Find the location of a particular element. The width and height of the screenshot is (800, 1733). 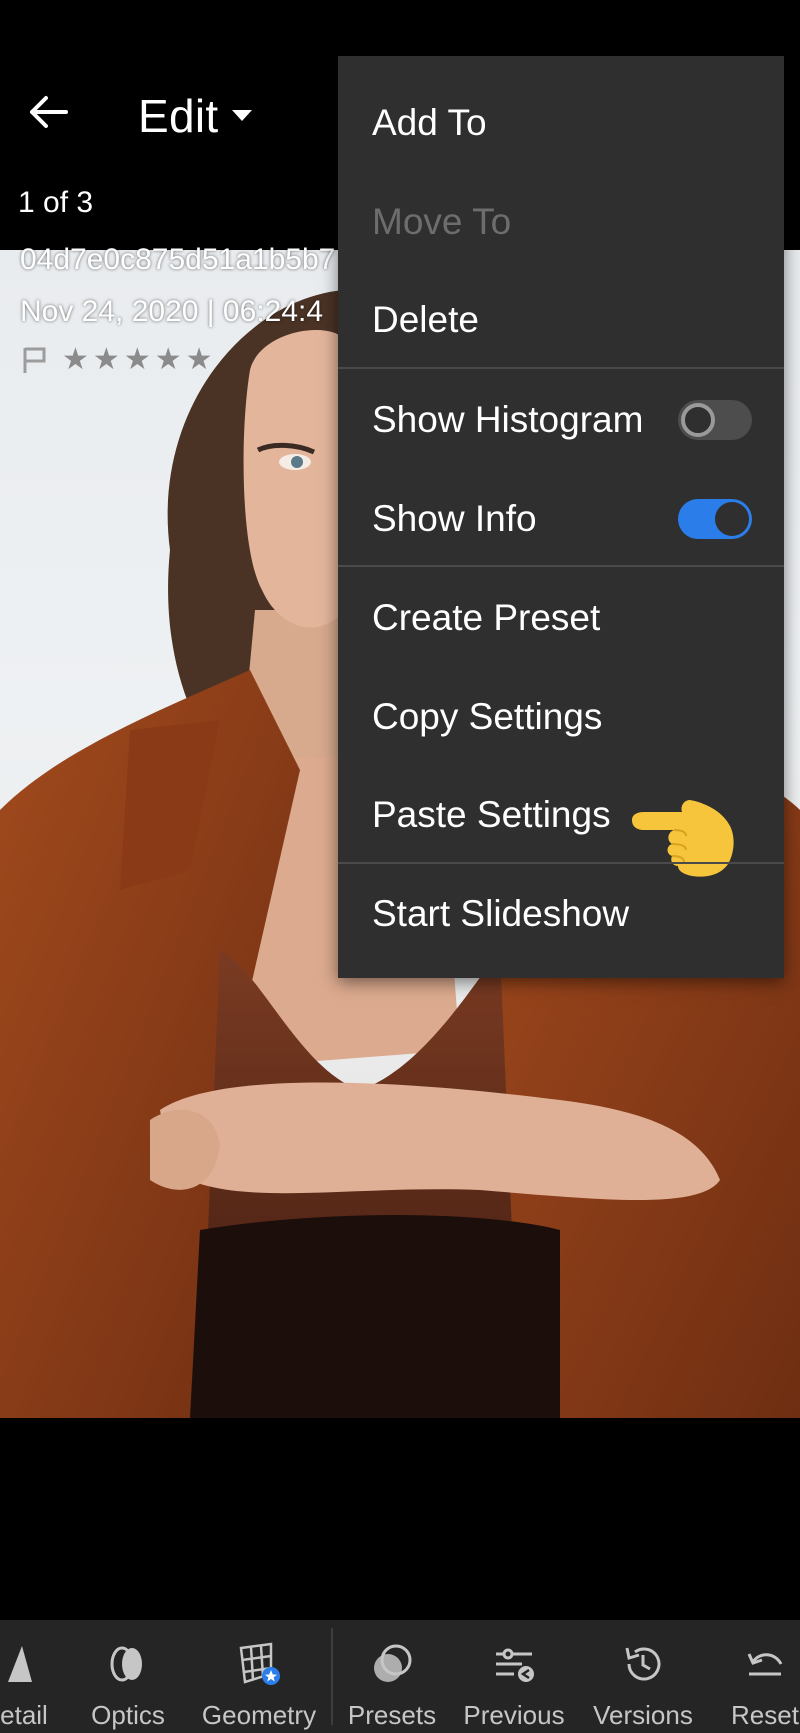

photo-datetime: Nov 24, 2020 | 06:24:4 is located at coordinates (172, 311).